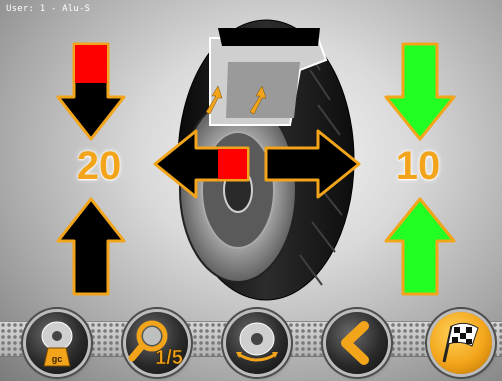 This screenshot has height=381, width=502. I want to click on right-down-arrow, so click(420, 91).